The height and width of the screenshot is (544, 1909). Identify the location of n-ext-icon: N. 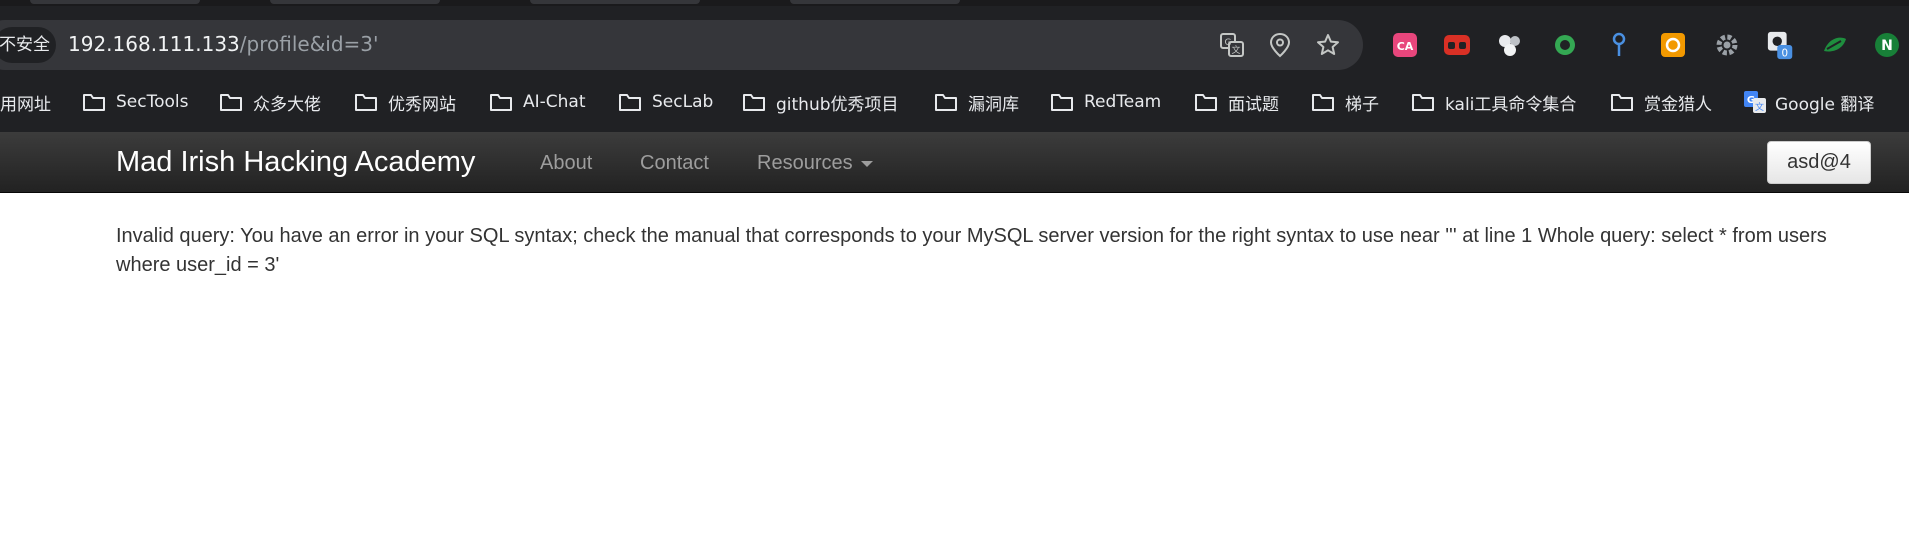
(1887, 45).